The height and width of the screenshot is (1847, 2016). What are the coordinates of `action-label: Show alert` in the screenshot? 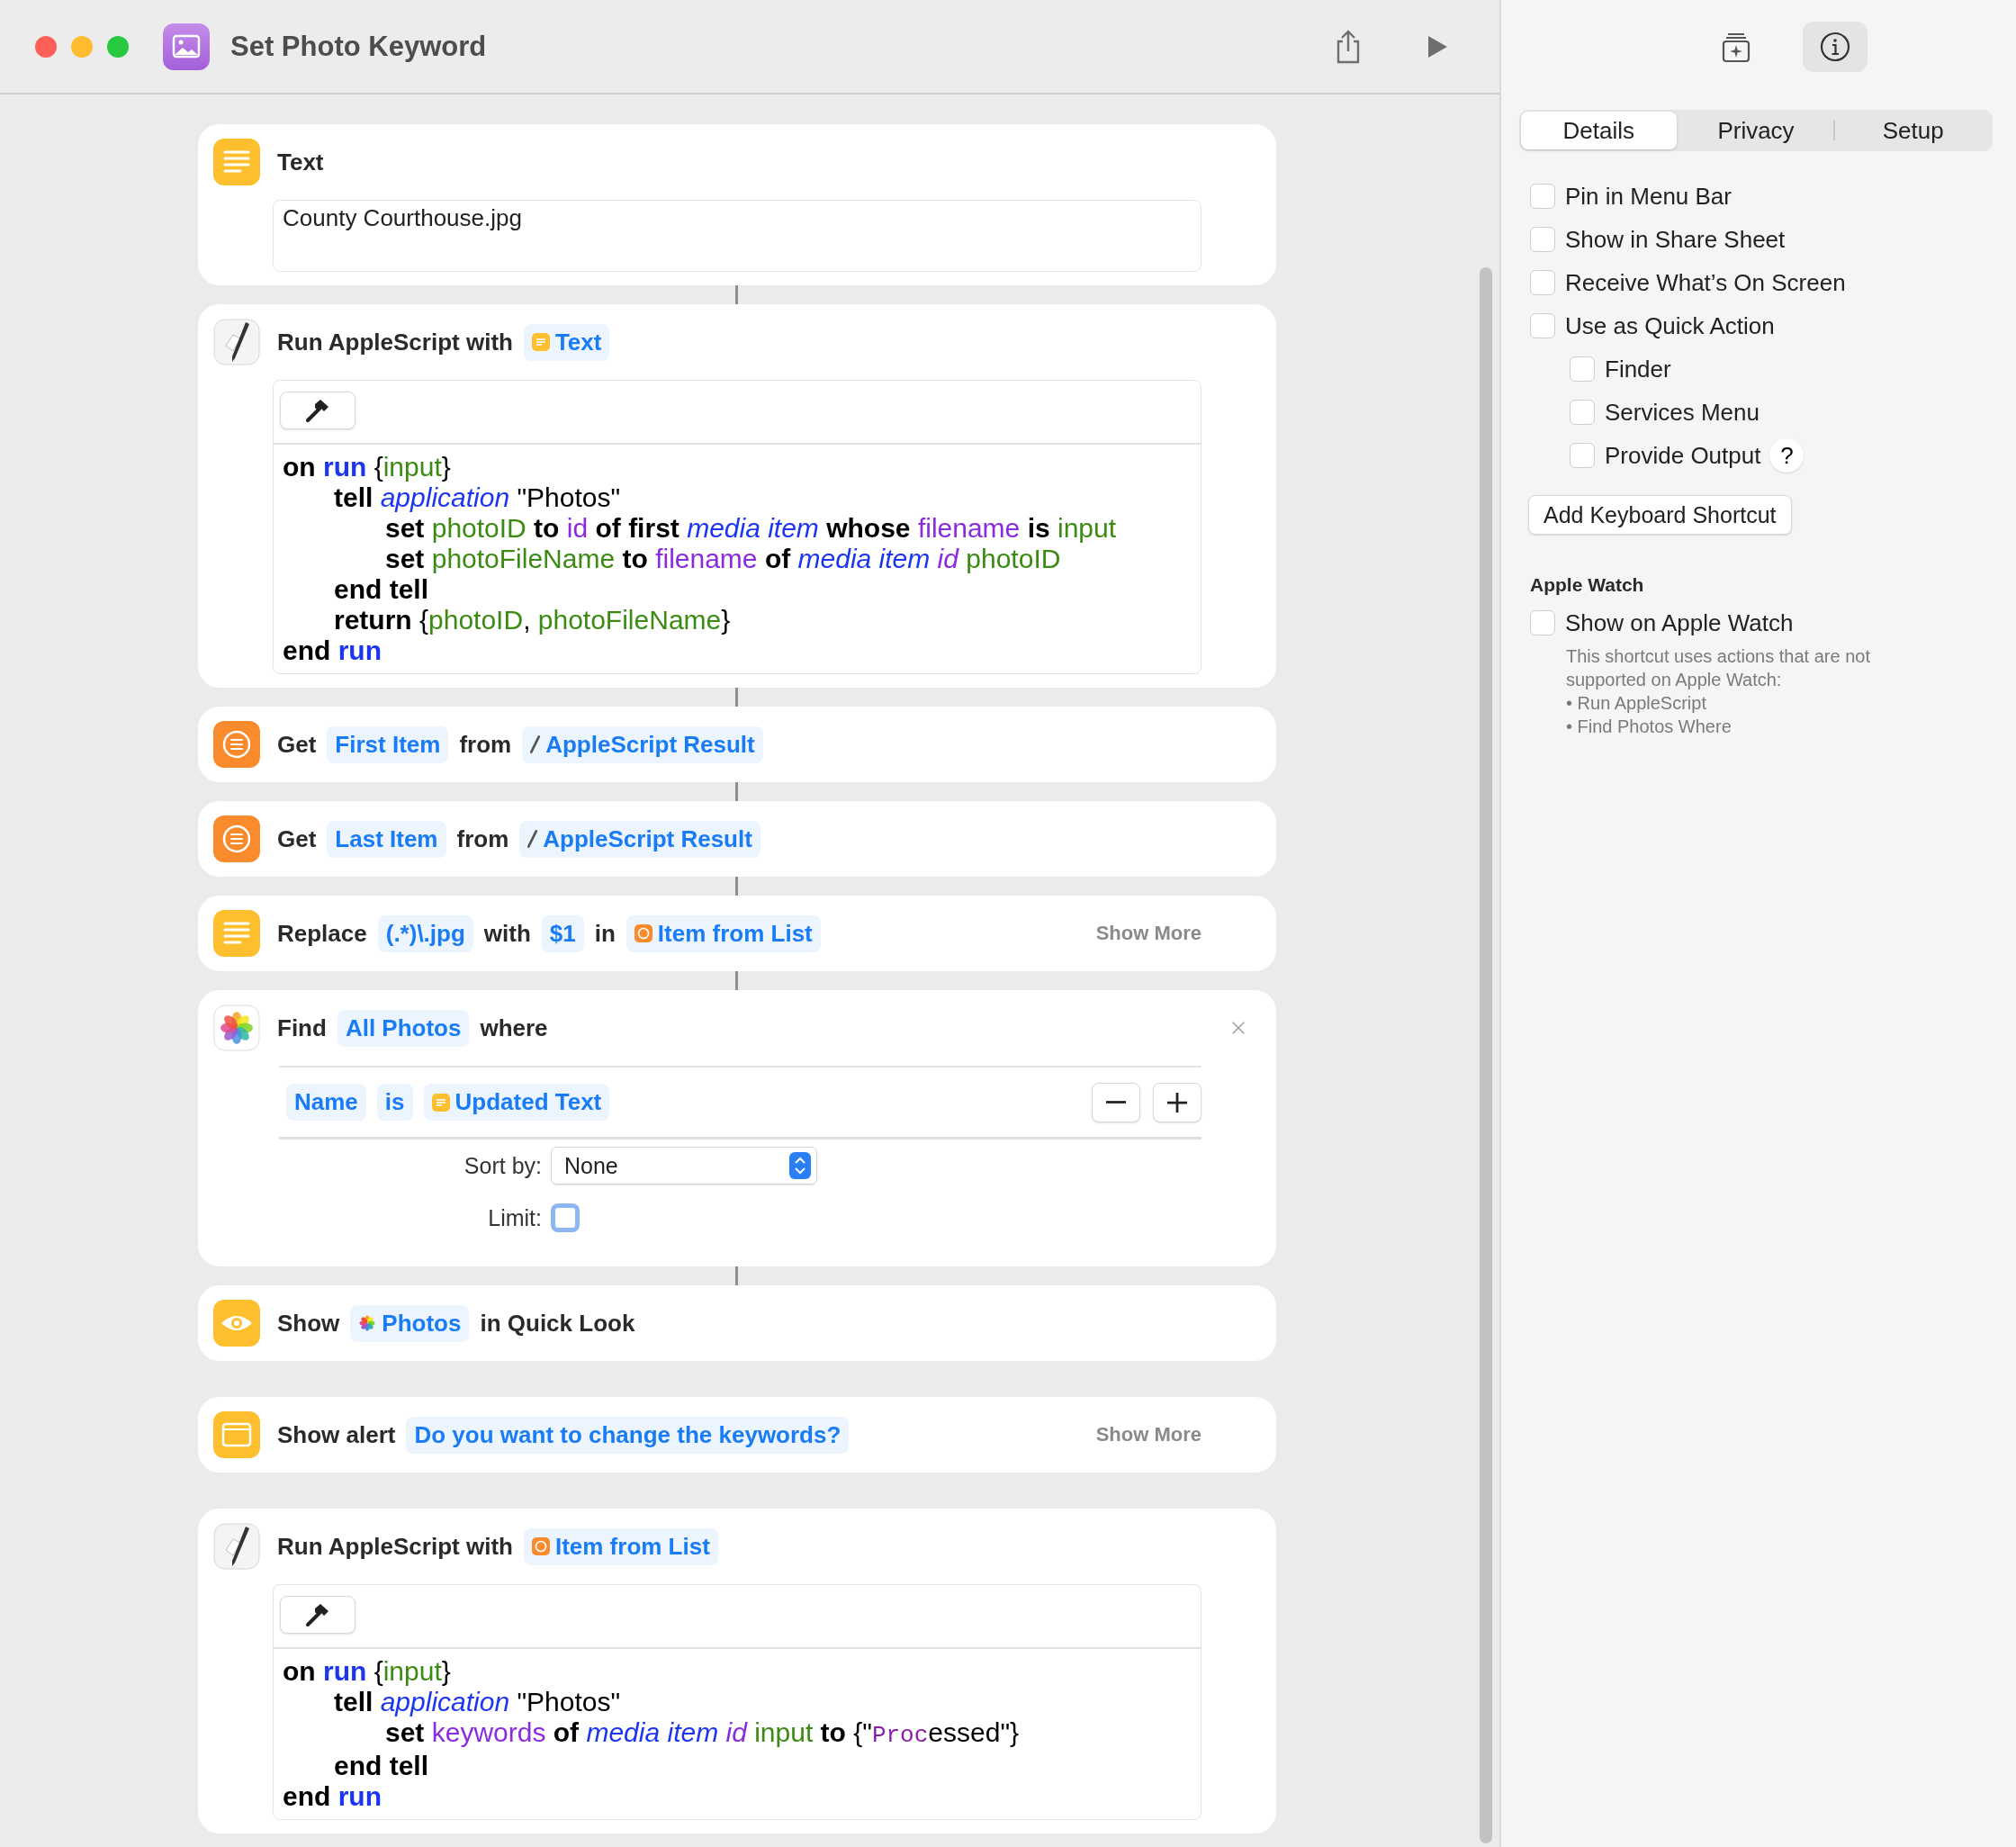 It's located at (337, 1434).